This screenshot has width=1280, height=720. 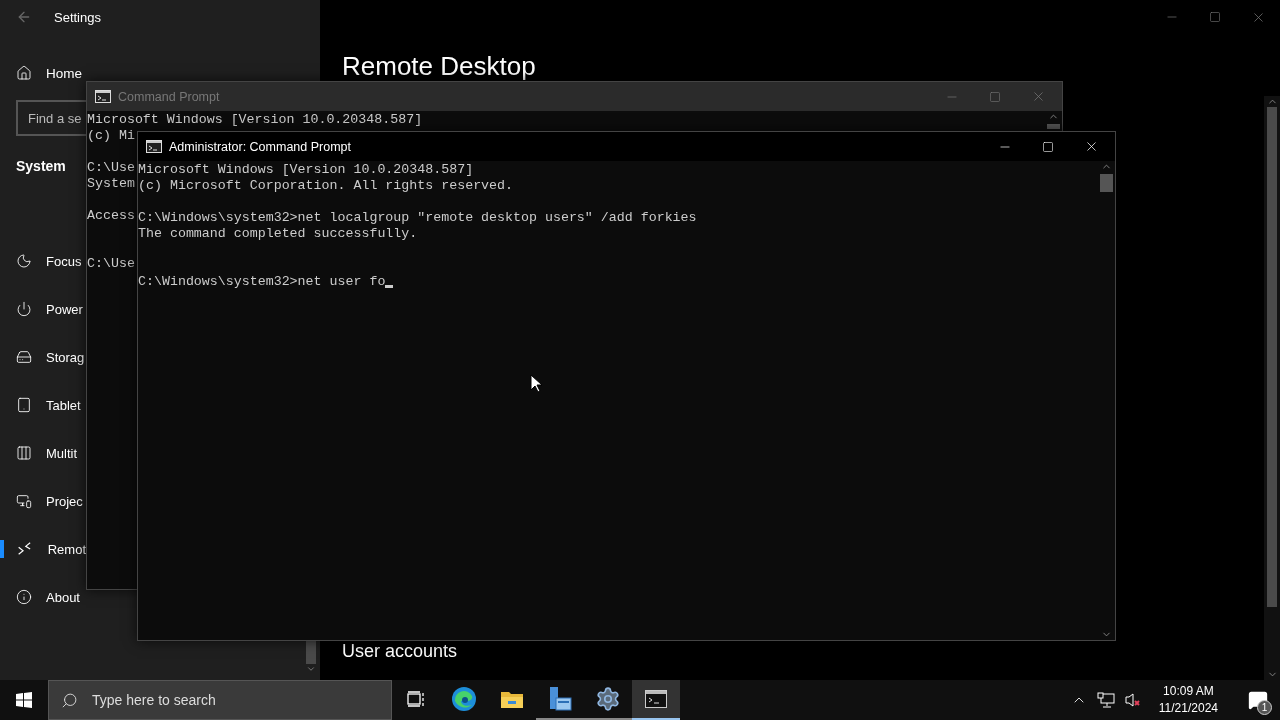 What do you see at coordinates (24, 309) in the screenshot?
I see `power-icon` at bounding box center [24, 309].